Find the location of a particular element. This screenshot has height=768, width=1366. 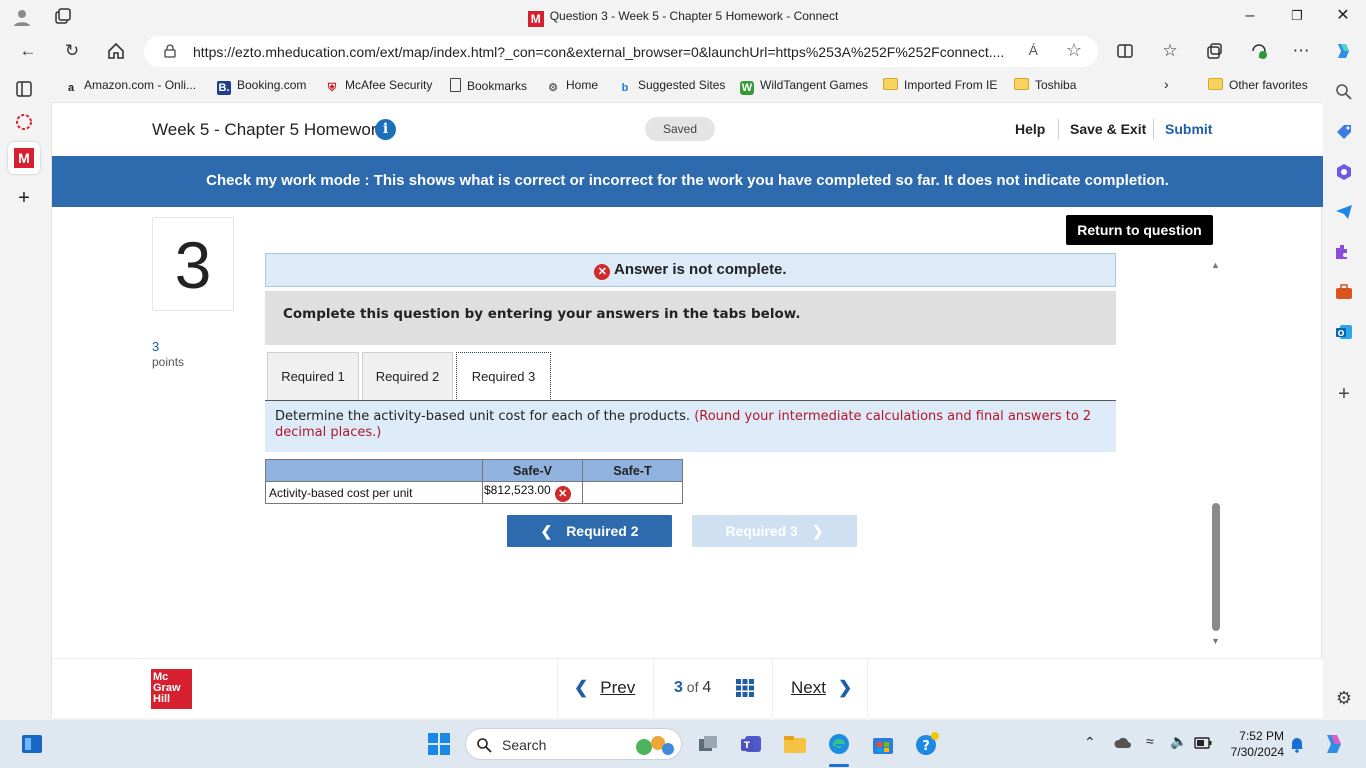

footer: Mc Graw Hill ❮ Prev 3 of 4 Next ❯ is located at coordinates (687, 688).